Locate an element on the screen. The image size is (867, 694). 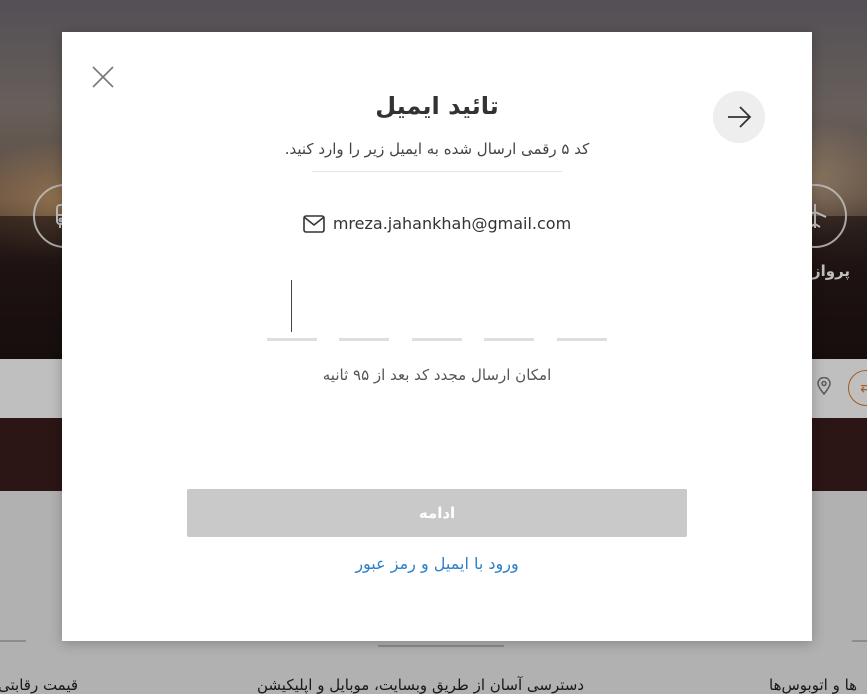
email-display: mreza.jahankhah@gmail.com is located at coordinates (437, 223).